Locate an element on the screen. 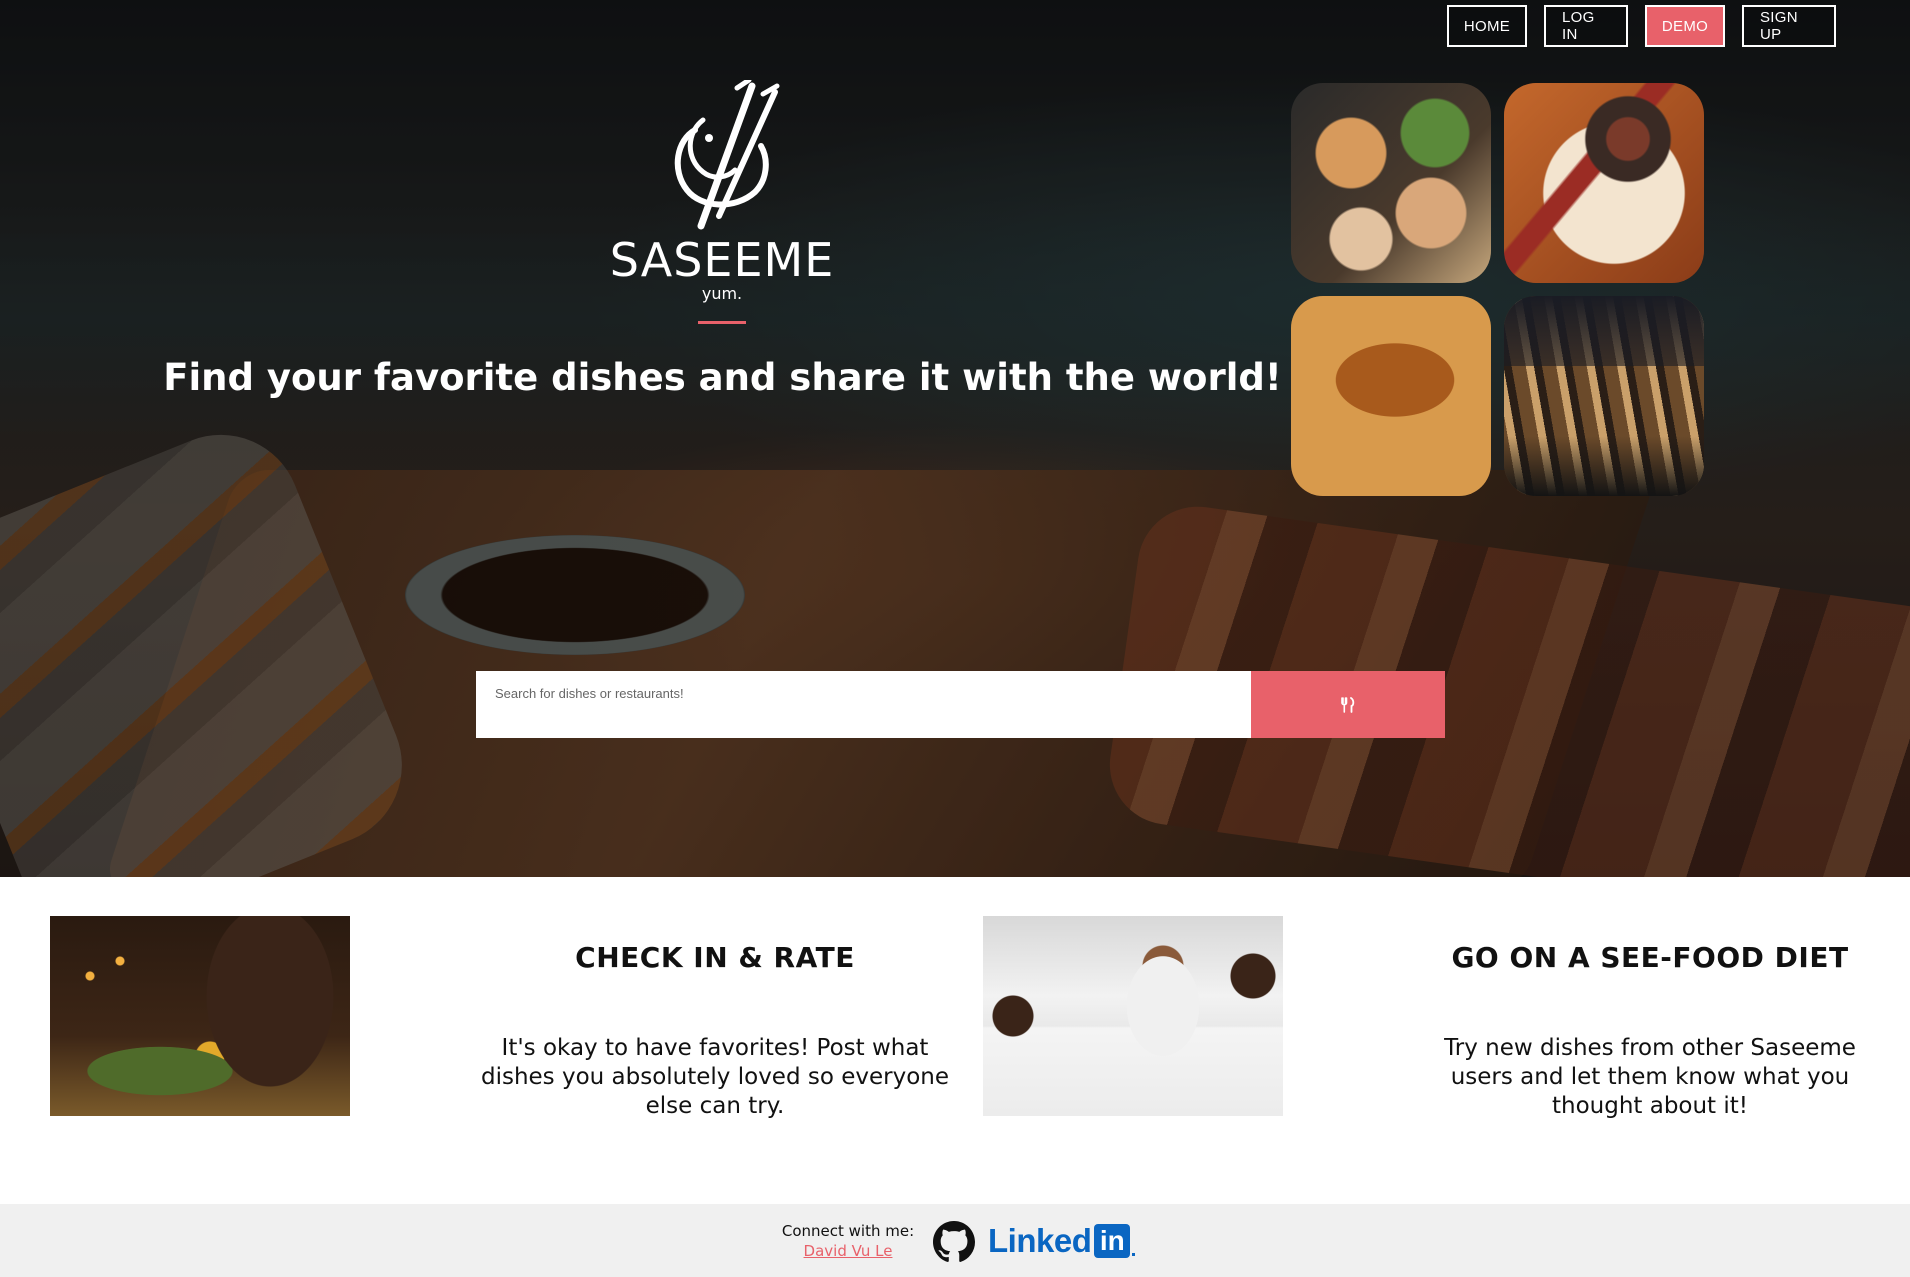  signup-button: SIGN UP is located at coordinates (1789, 26).